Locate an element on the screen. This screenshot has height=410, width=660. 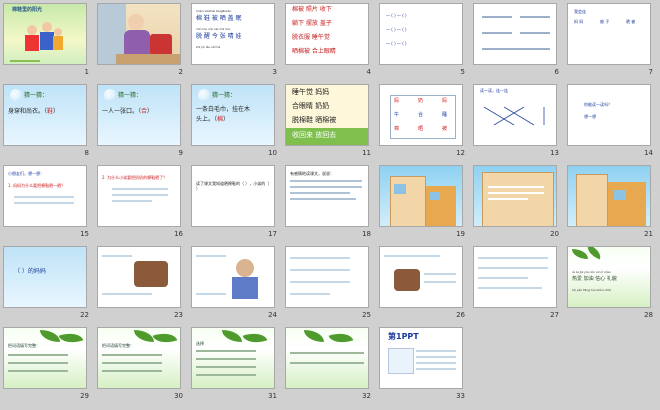
pinyin-line: zhí jiǔ lǎo shì hé is located at coordinates (208, 47).